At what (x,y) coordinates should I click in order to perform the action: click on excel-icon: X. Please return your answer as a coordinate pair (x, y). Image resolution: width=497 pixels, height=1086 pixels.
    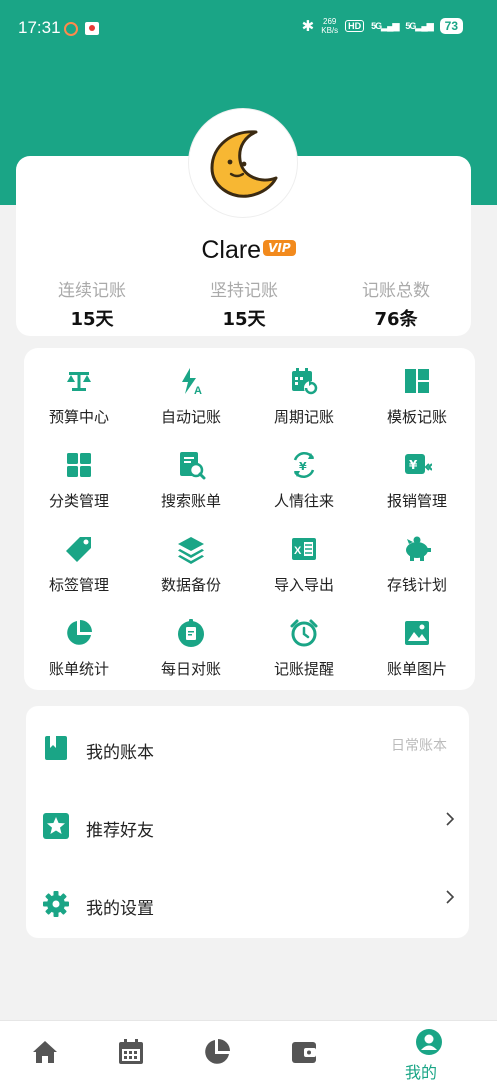
    Looking at the image, I should click on (304, 549).